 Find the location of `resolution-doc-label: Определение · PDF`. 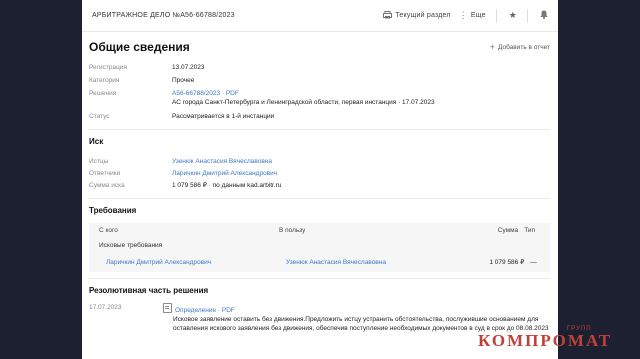

resolution-doc-label: Определение · PDF is located at coordinates (205, 310).